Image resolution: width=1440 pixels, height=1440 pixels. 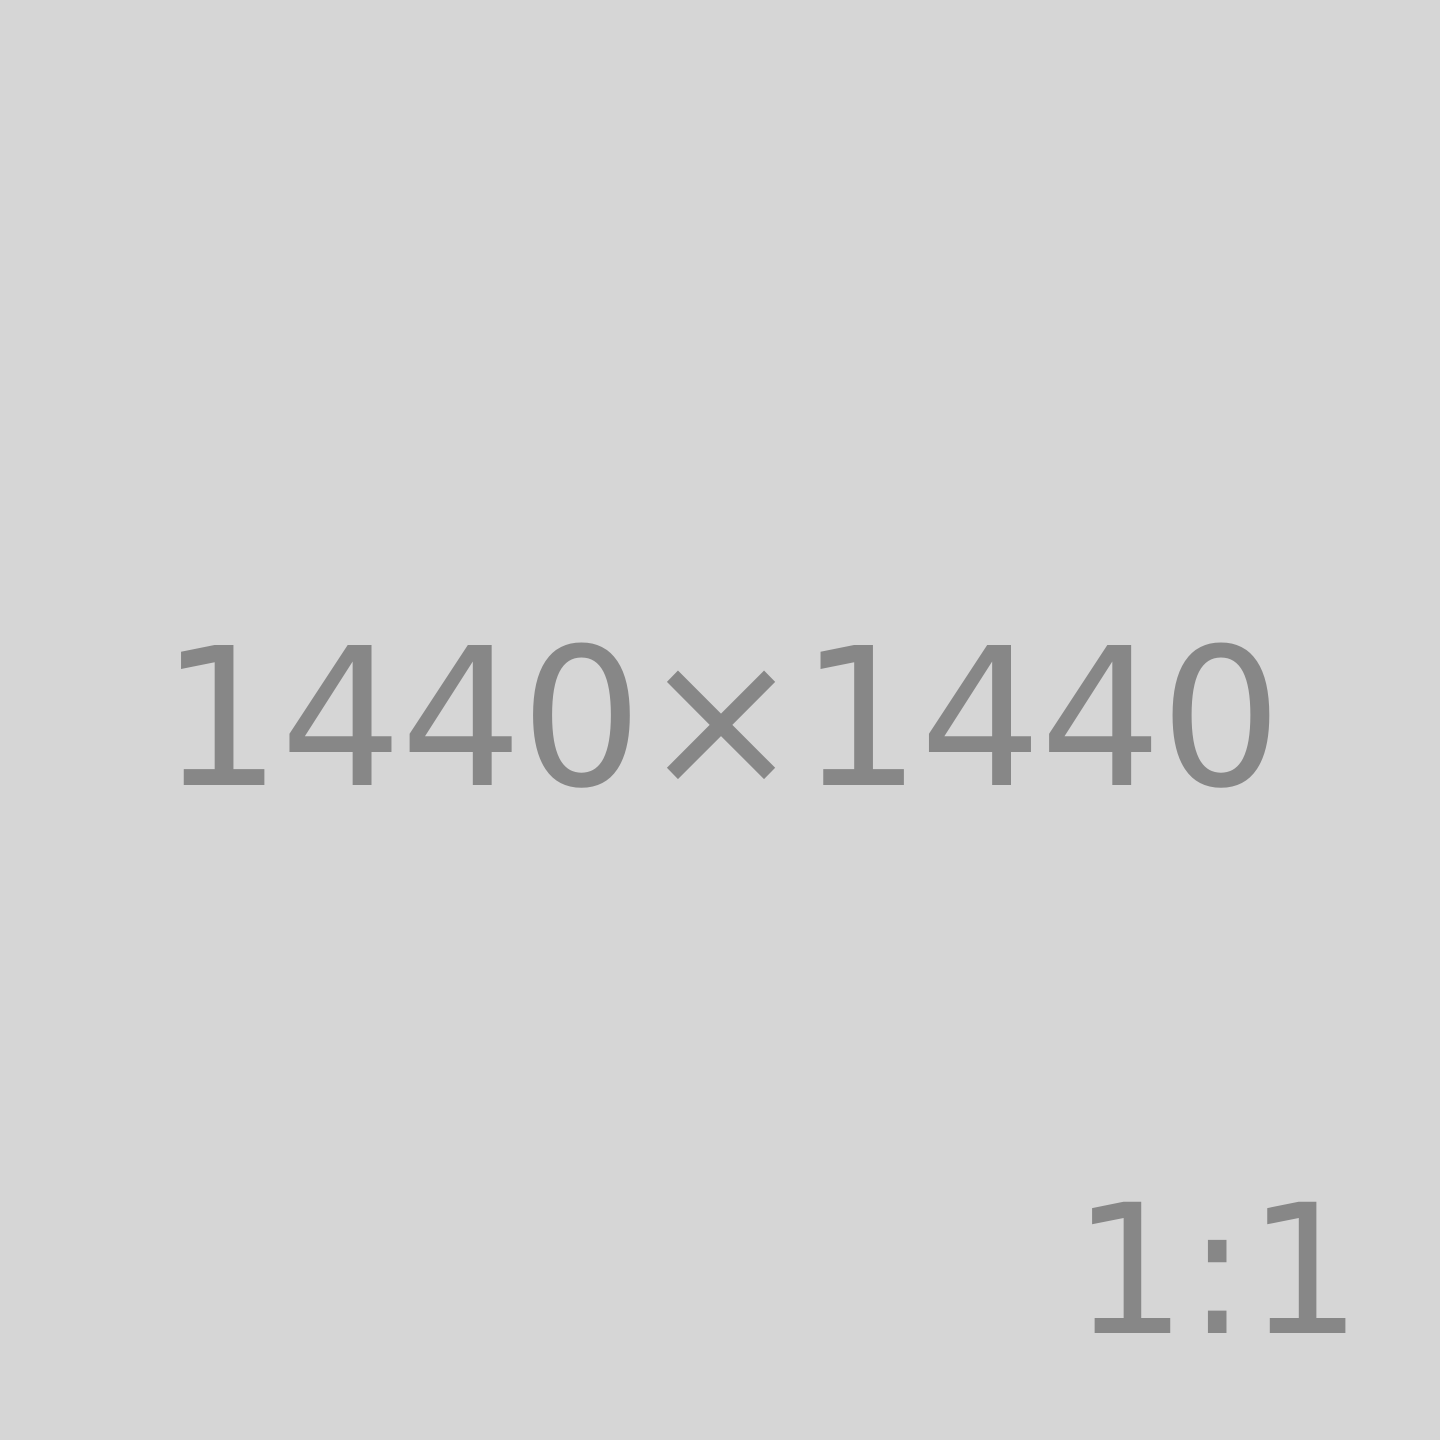 I want to click on aspect-ratio-label: 1:1, so click(x=1217, y=1271).